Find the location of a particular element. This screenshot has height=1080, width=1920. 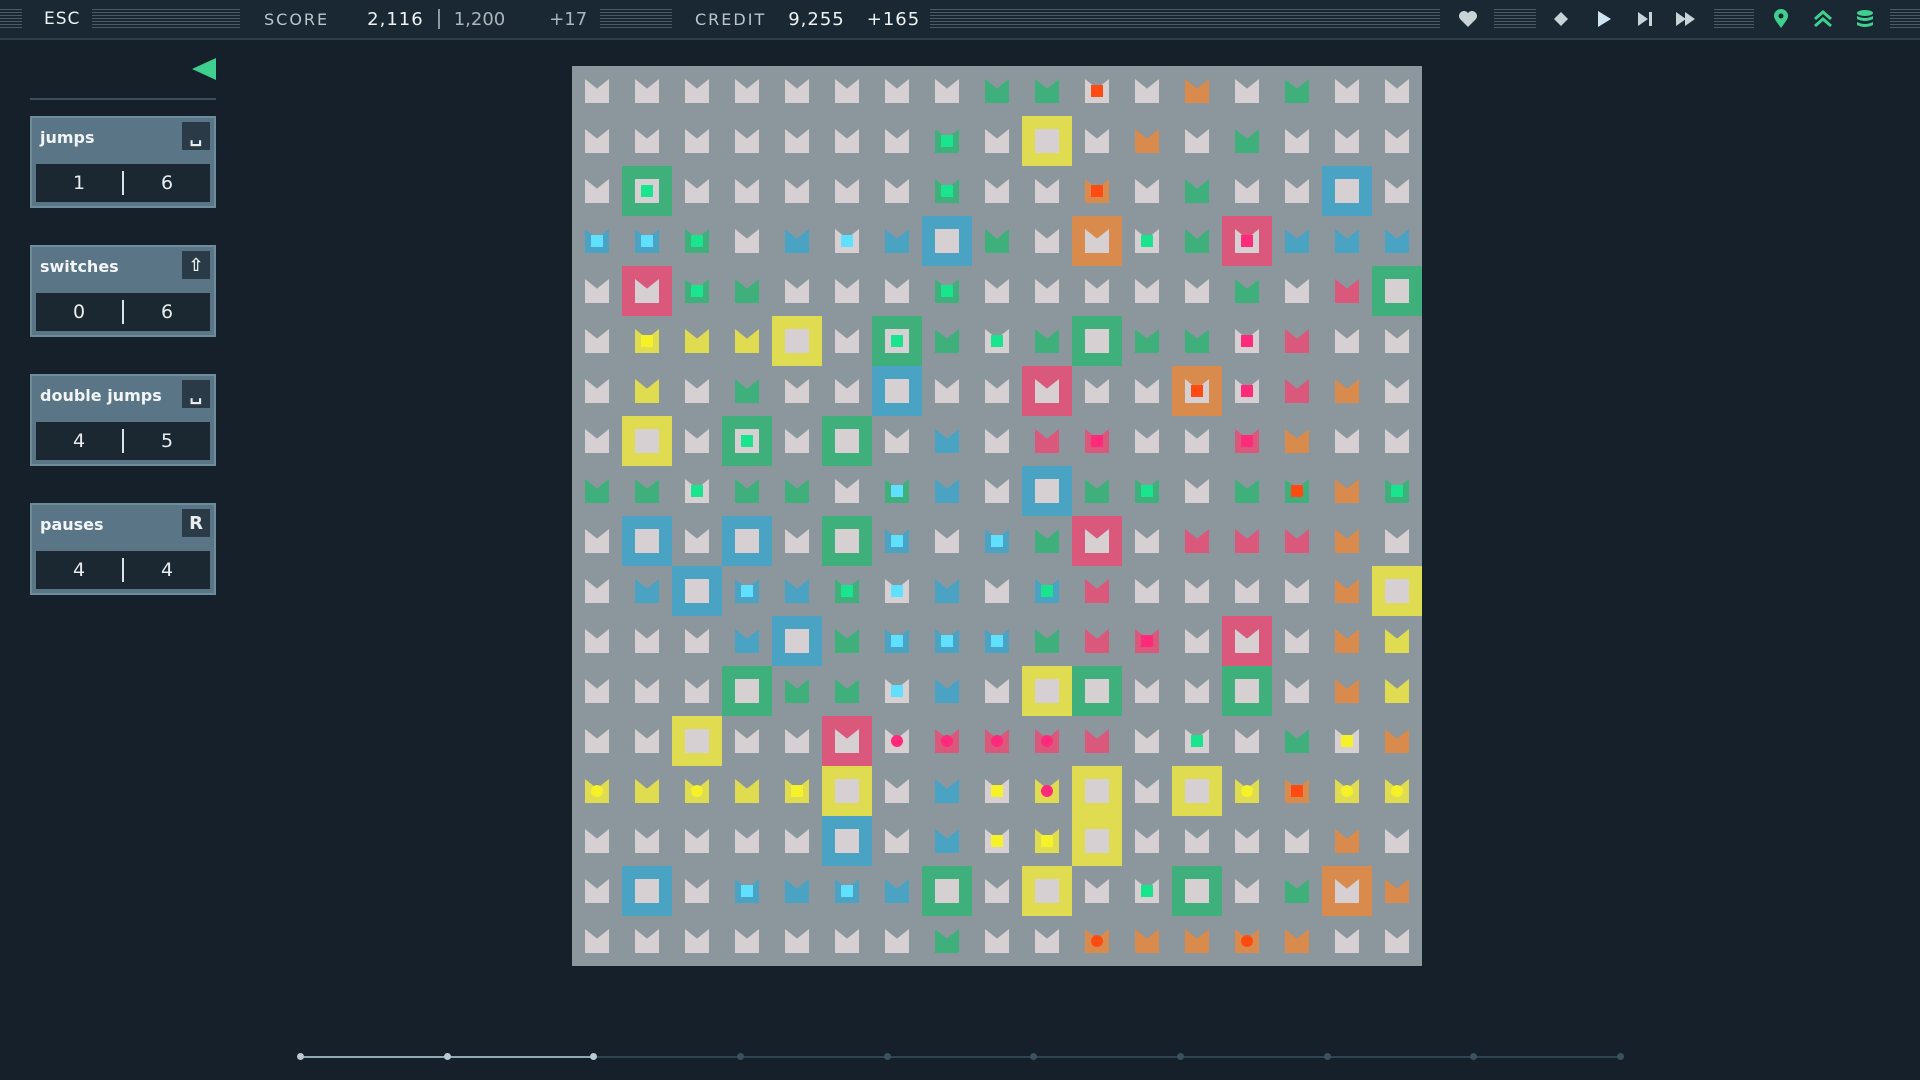

timeline-step is located at coordinates (887, 1056).